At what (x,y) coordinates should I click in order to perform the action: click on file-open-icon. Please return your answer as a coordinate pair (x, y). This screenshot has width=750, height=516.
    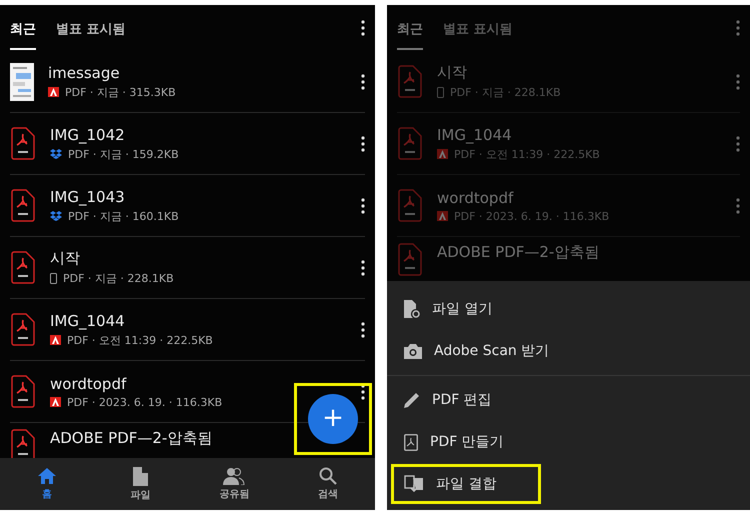
    Looking at the image, I should click on (412, 309).